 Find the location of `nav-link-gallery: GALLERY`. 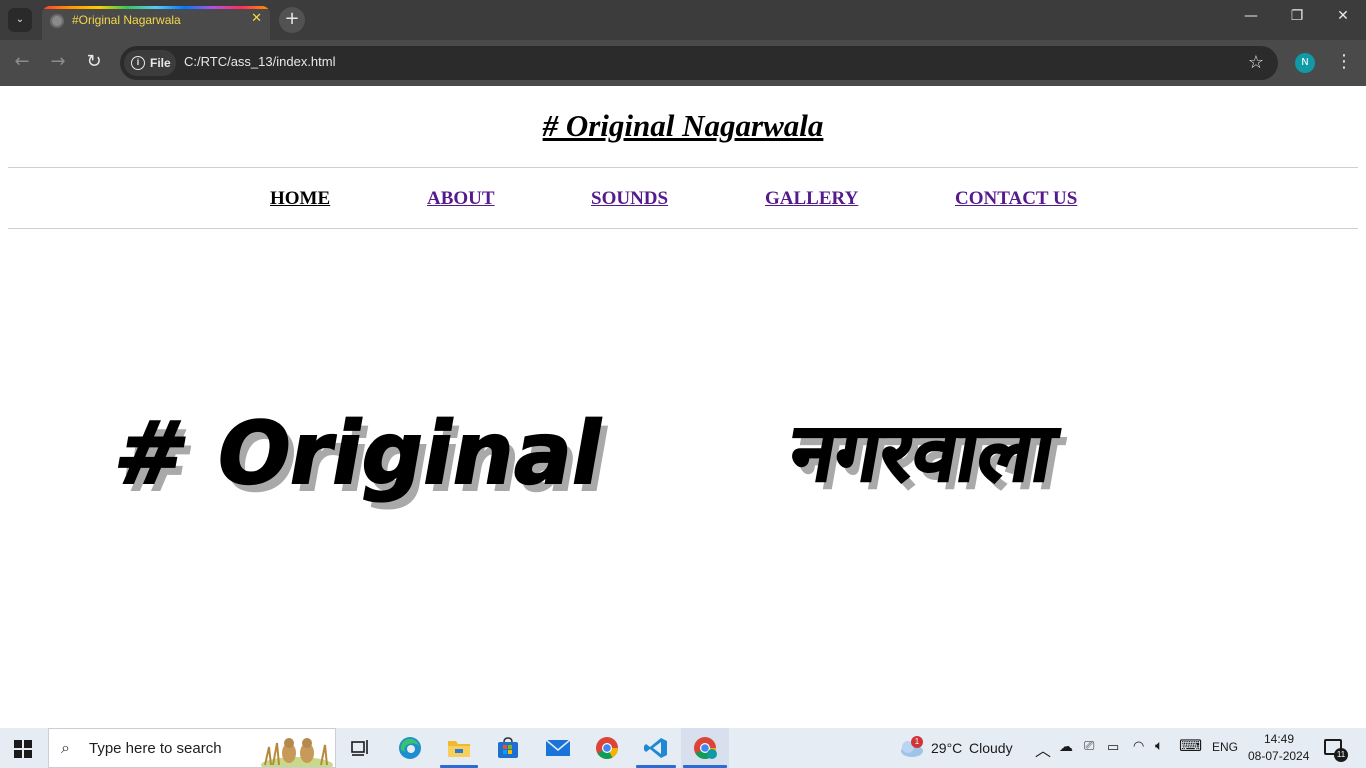

nav-link-gallery: GALLERY is located at coordinates (811, 199).